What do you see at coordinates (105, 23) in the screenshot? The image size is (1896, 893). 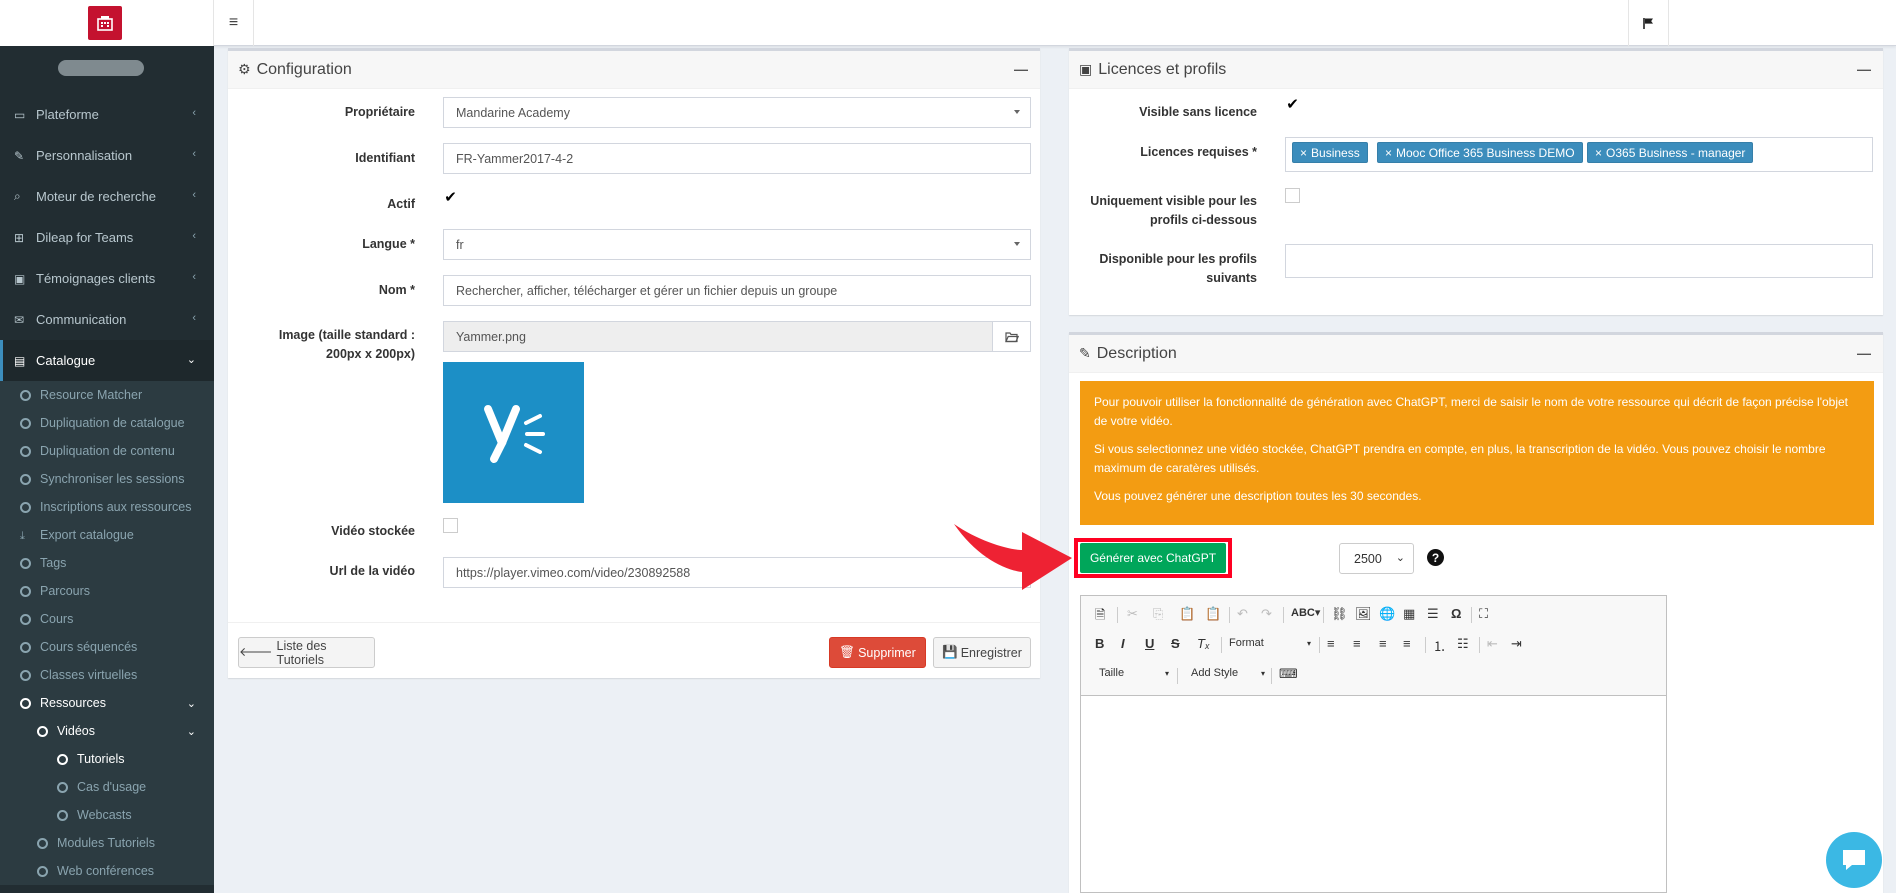 I see `brand-logo` at bounding box center [105, 23].